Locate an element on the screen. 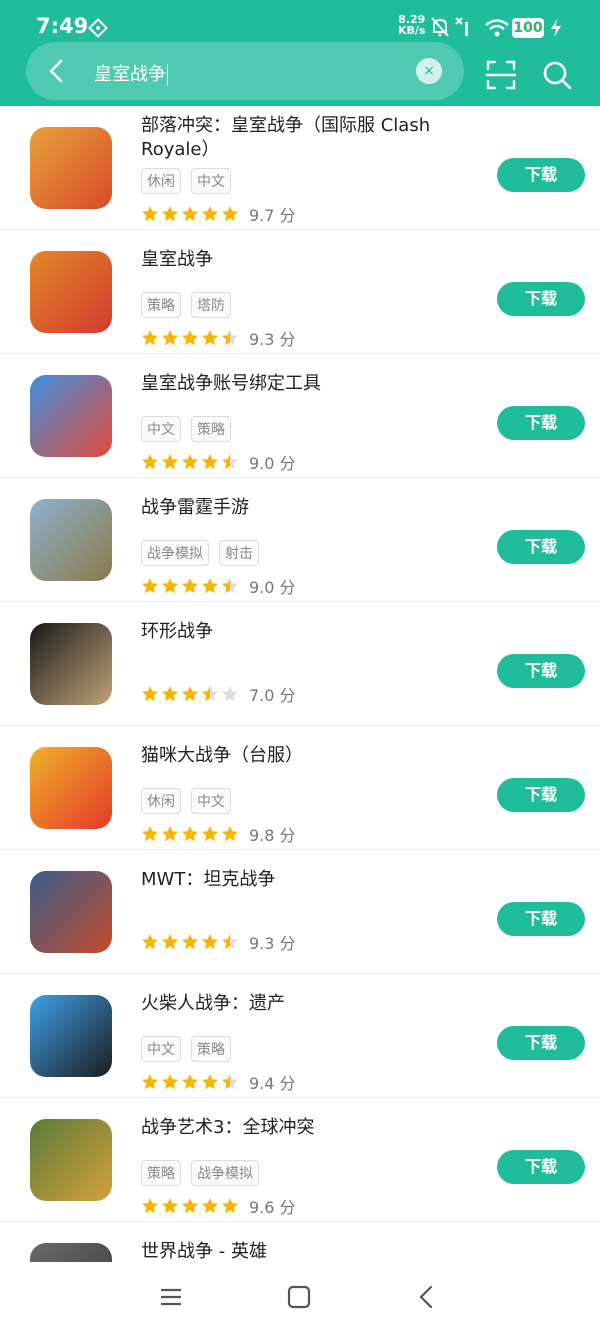  app-name: 战争艺术3：全球冲突 is located at coordinates (228, 1127).